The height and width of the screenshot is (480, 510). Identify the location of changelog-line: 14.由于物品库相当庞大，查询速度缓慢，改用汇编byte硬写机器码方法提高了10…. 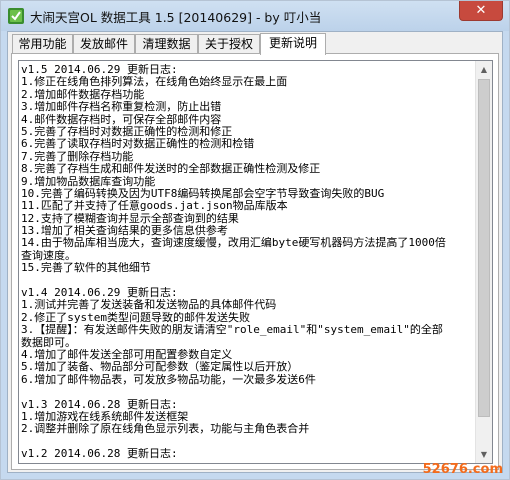
(233, 243).